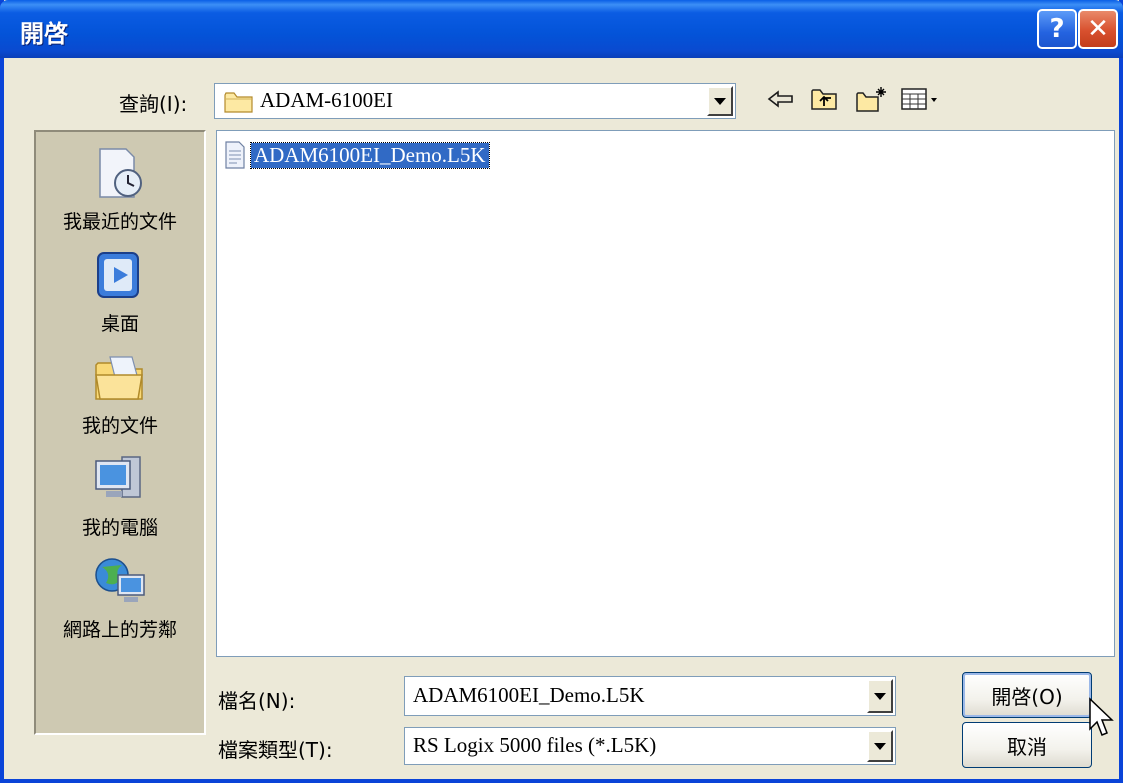 The height and width of the screenshot is (783, 1123). I want to click on place-my-documents: 我的文件, so click(120, 387).